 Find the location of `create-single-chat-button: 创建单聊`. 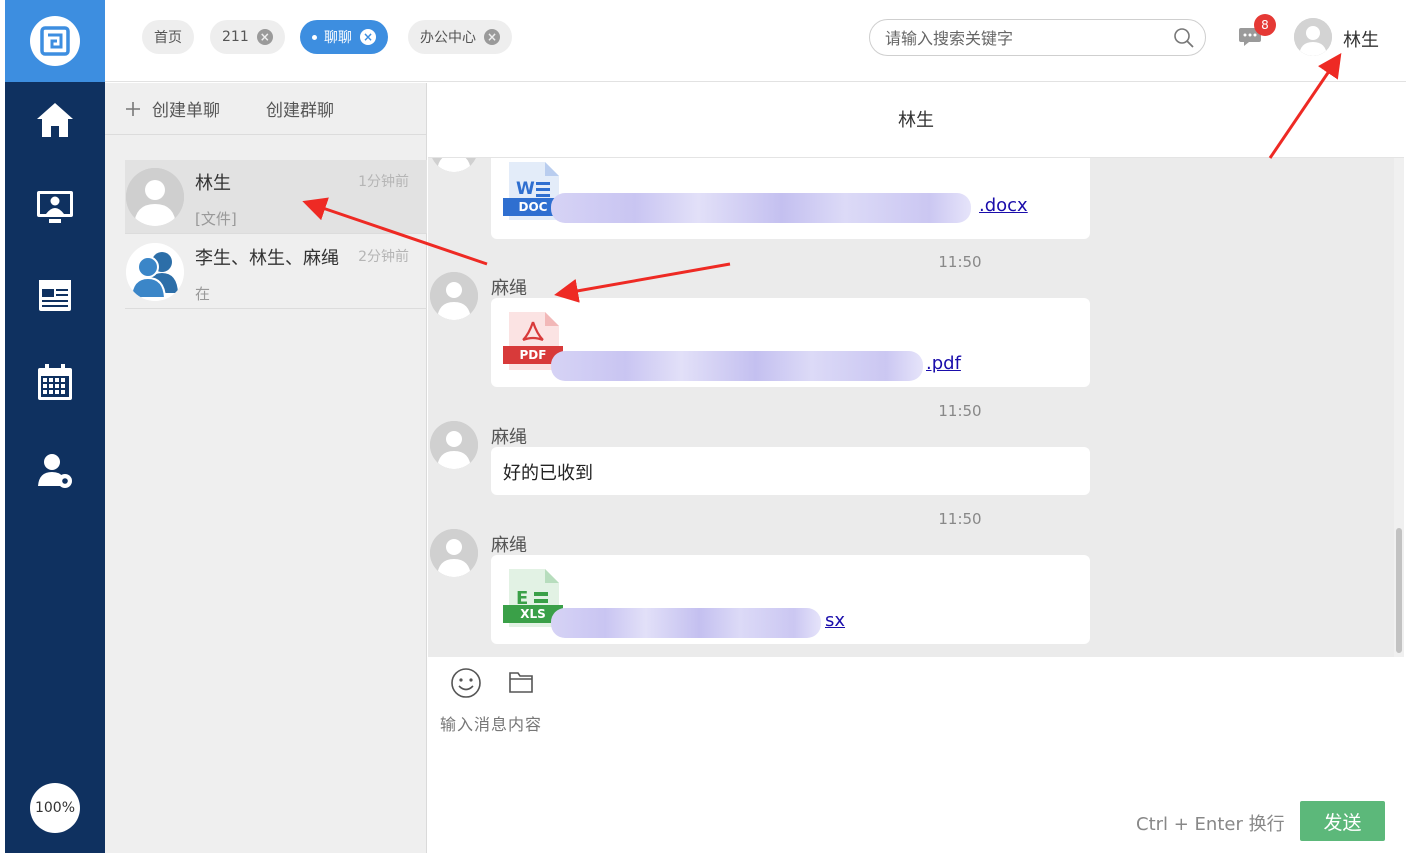

create-single-chat-button: 创建单聊 is located at coordinates (172, 108).